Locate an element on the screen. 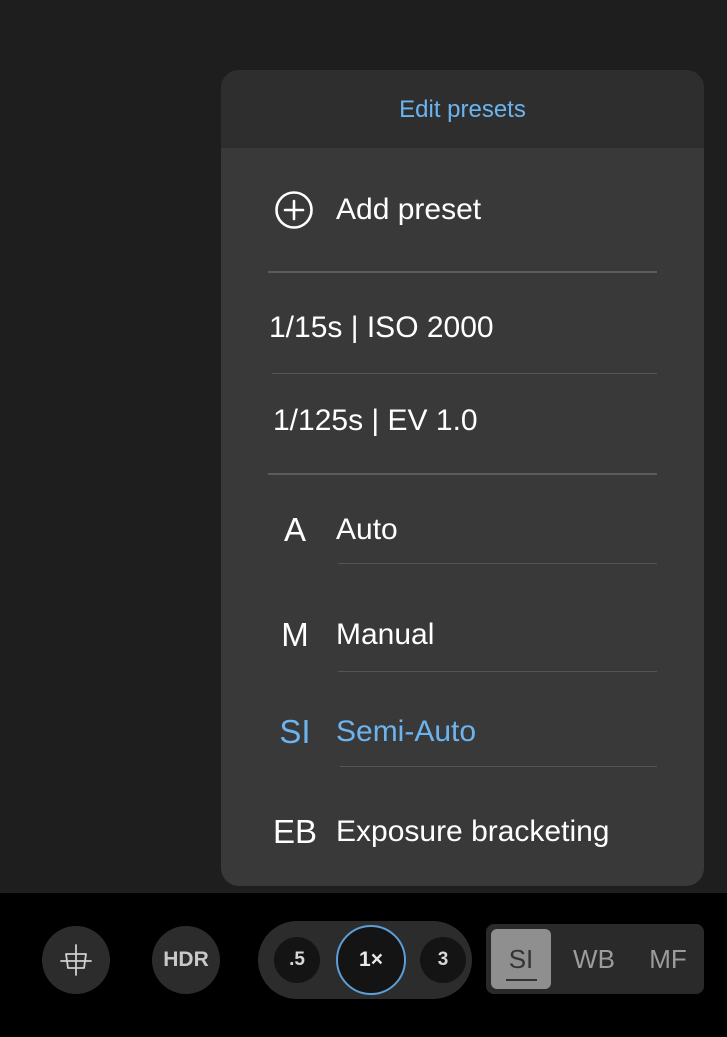  mode-label: Manual is located at coordinates (385, 634).